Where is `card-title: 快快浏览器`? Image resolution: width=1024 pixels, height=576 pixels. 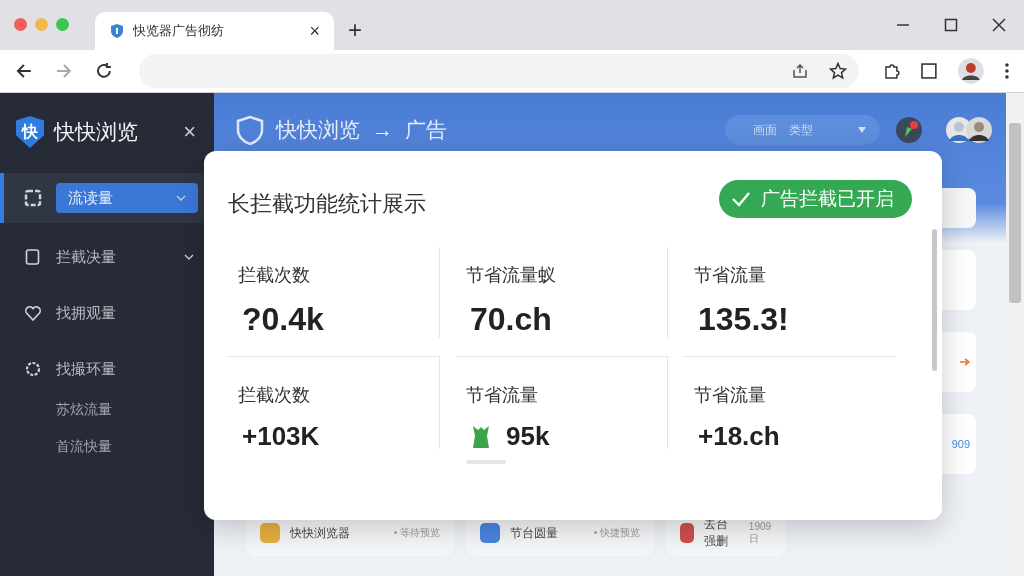
card-title: 快快浏览器 is located at coordinates (320, 533).